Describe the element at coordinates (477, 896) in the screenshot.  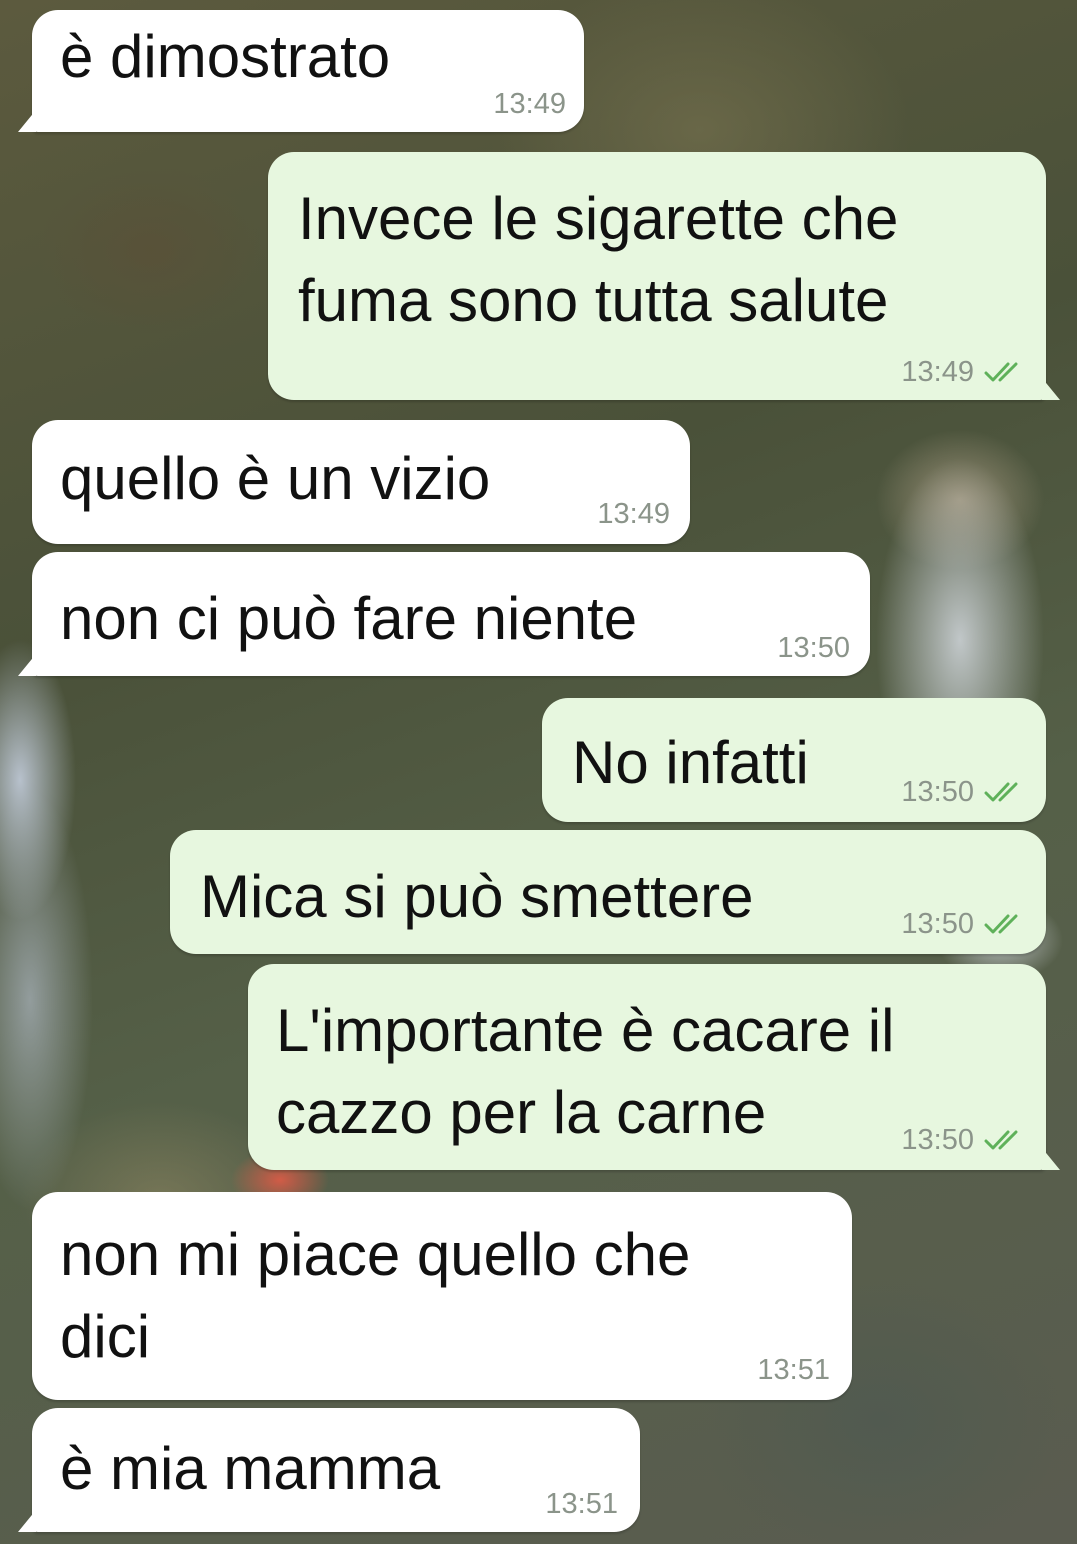
I see `message-text: Mica si può smettere` at that location.